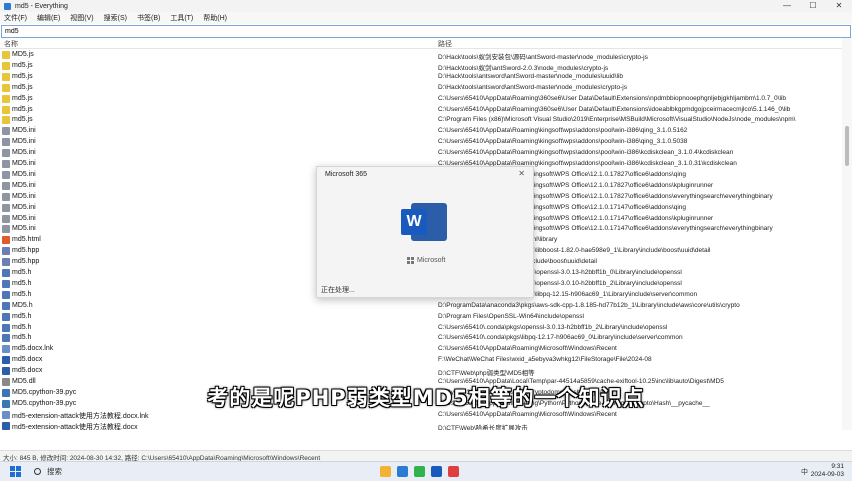  I want to click on input-method-indicator: 中, so click(804, 472).